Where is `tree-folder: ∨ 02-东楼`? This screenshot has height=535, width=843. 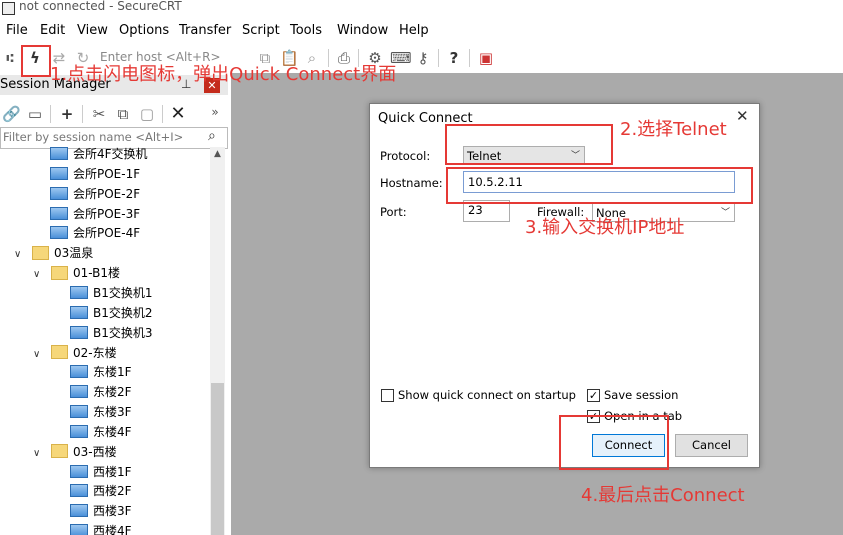 tree-folder: ∨ 02-东楼 is located at coordinates (75, 353).